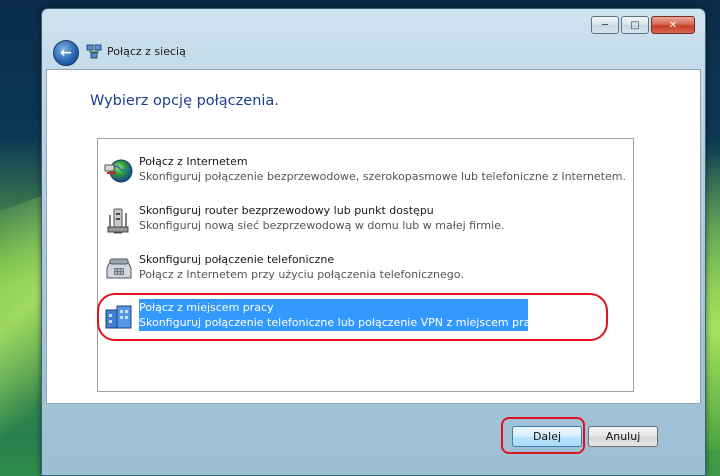  I want to click on network-icon, so click(94, 51).